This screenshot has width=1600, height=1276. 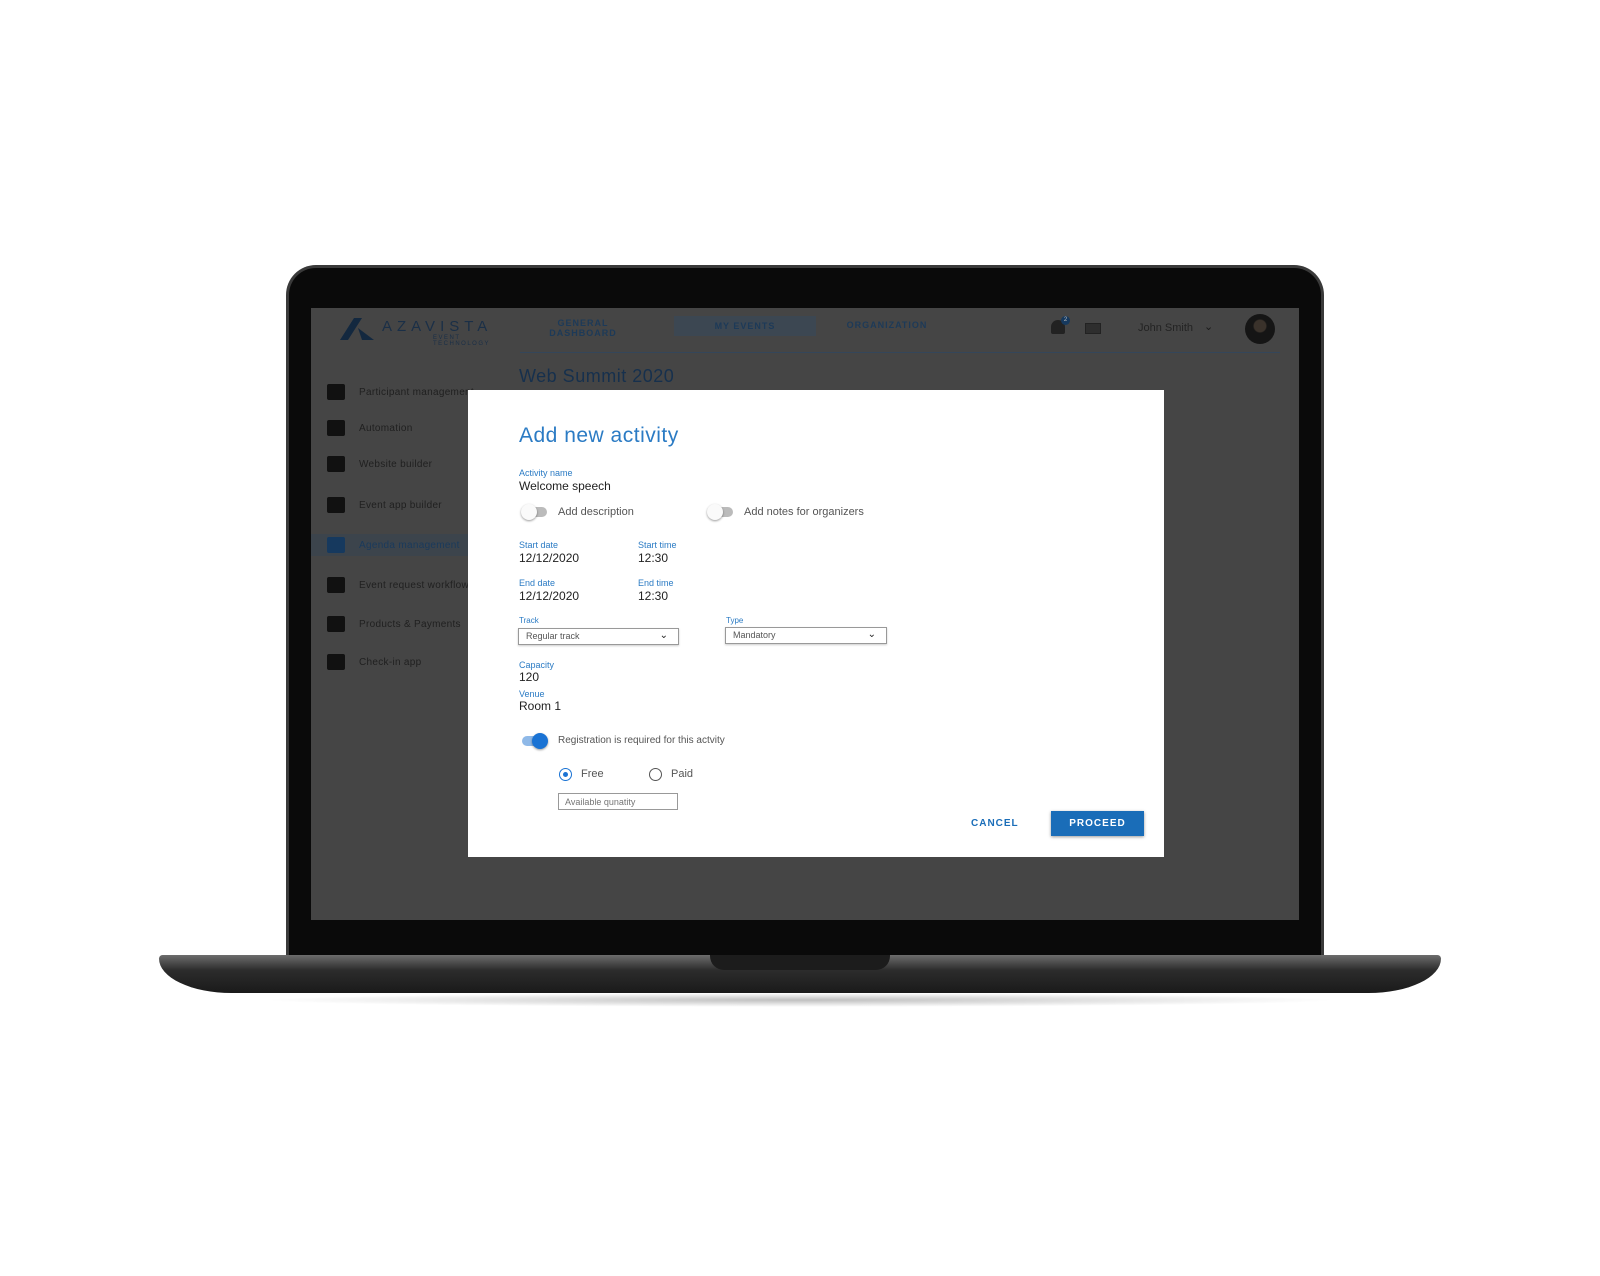 What do you see at coordinates (410, 624) in the screenshot?
I see `sidebar-item-label: Products & Payments` at bounding box center [410, 624].